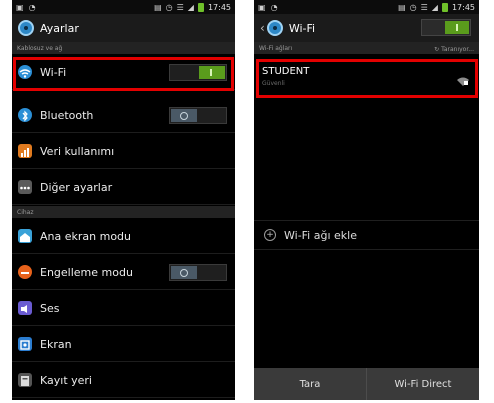  I want to click on page-title: Ayarlar, so click(59, 28).